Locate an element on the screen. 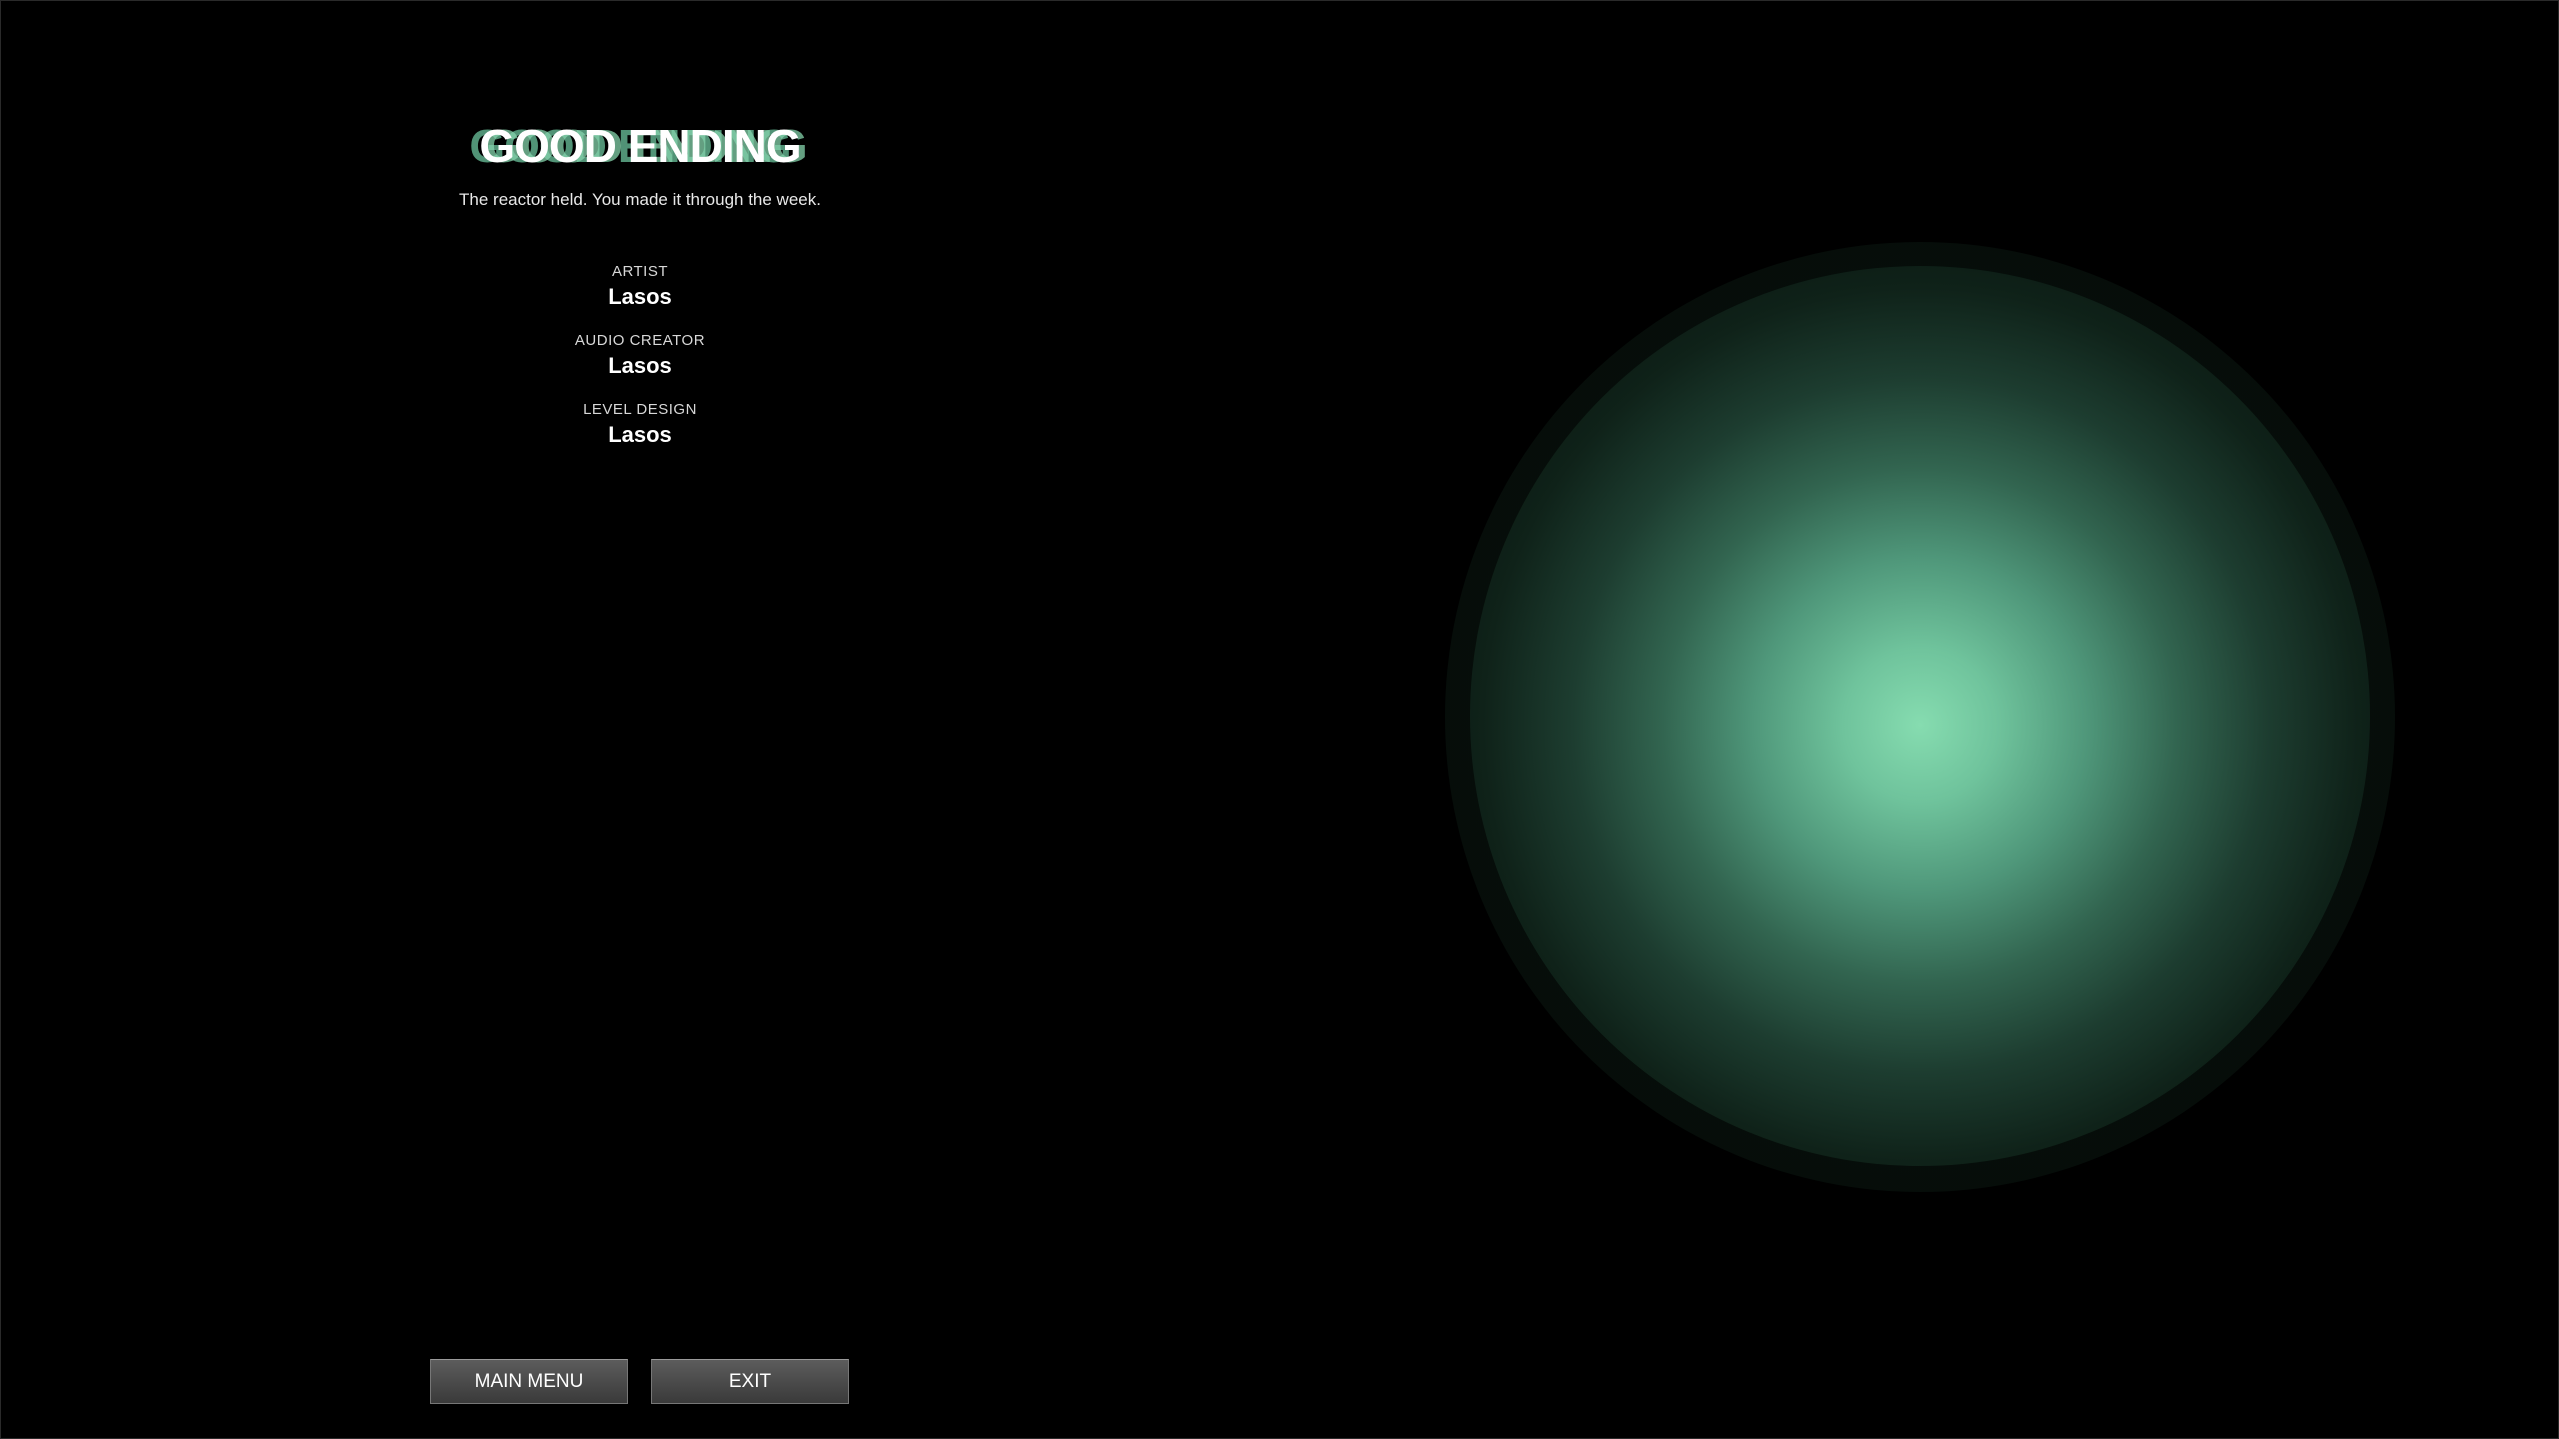 This screenshot has width=2559, height=1439. exit-button: EXIT is located at coordinates (750, 1381).